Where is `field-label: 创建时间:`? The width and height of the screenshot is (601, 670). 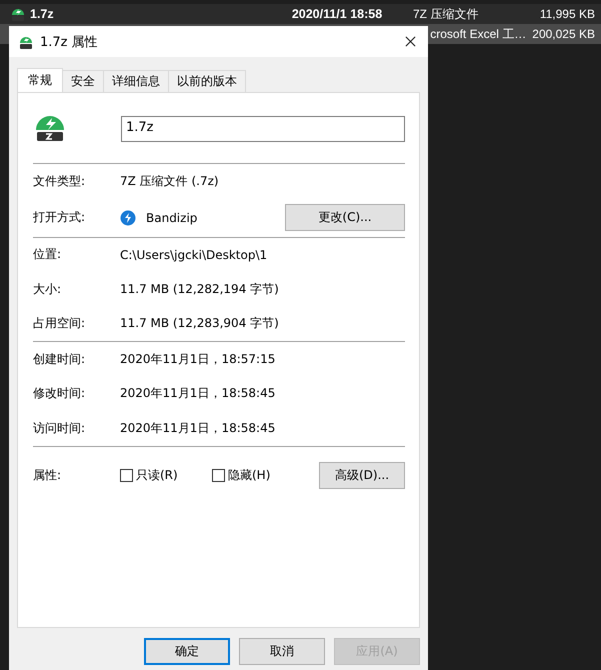 field-label: 创建时间: is located at coordinates (59, 359).